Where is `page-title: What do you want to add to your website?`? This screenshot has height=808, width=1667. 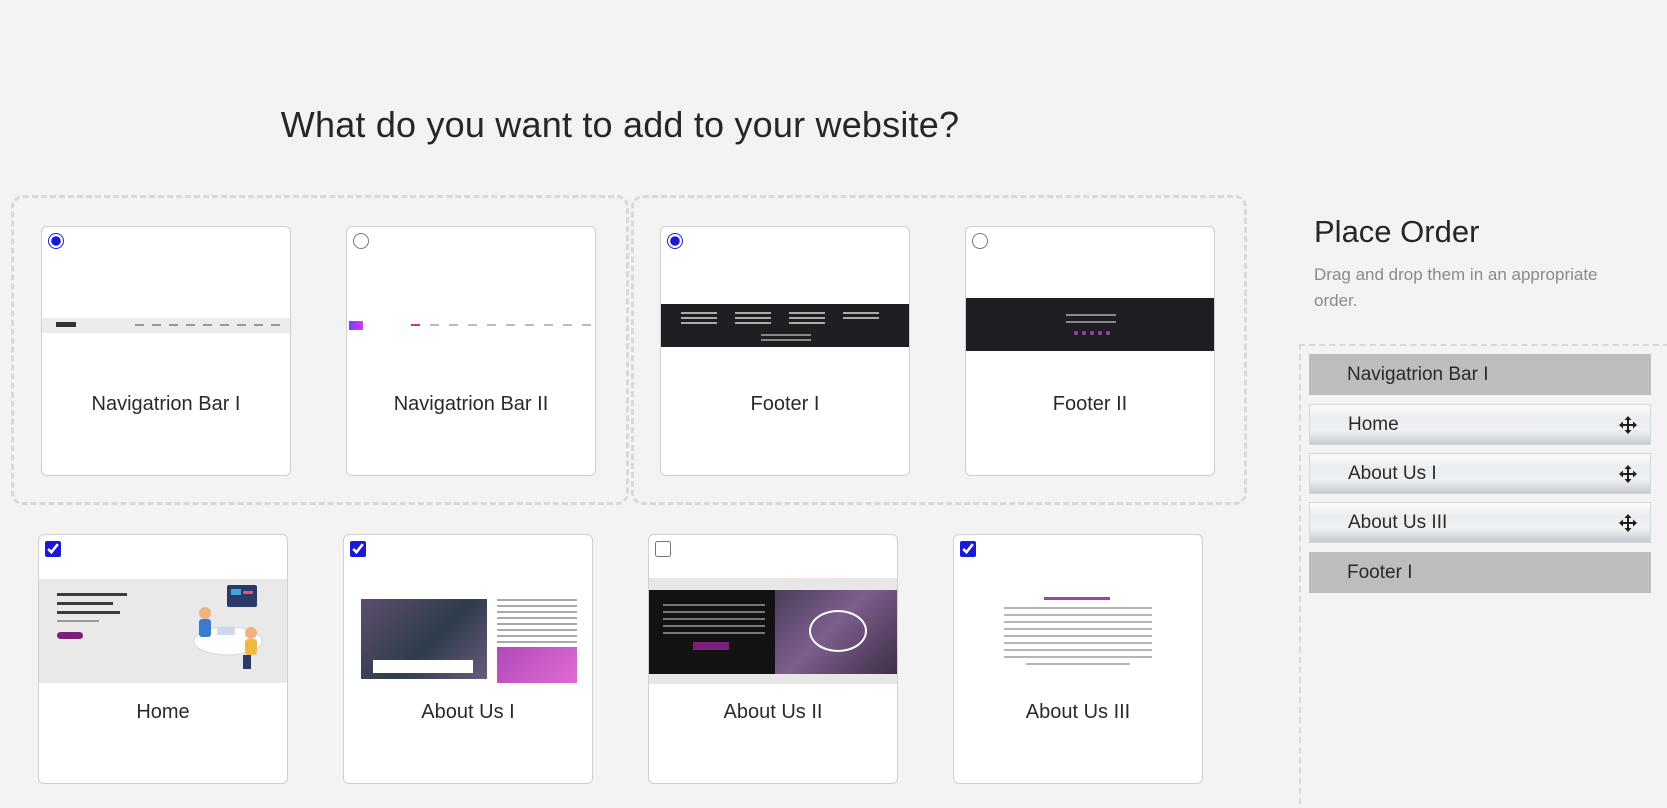 page-title: What do you want to add to your website? is located at coordinates (620, 124).